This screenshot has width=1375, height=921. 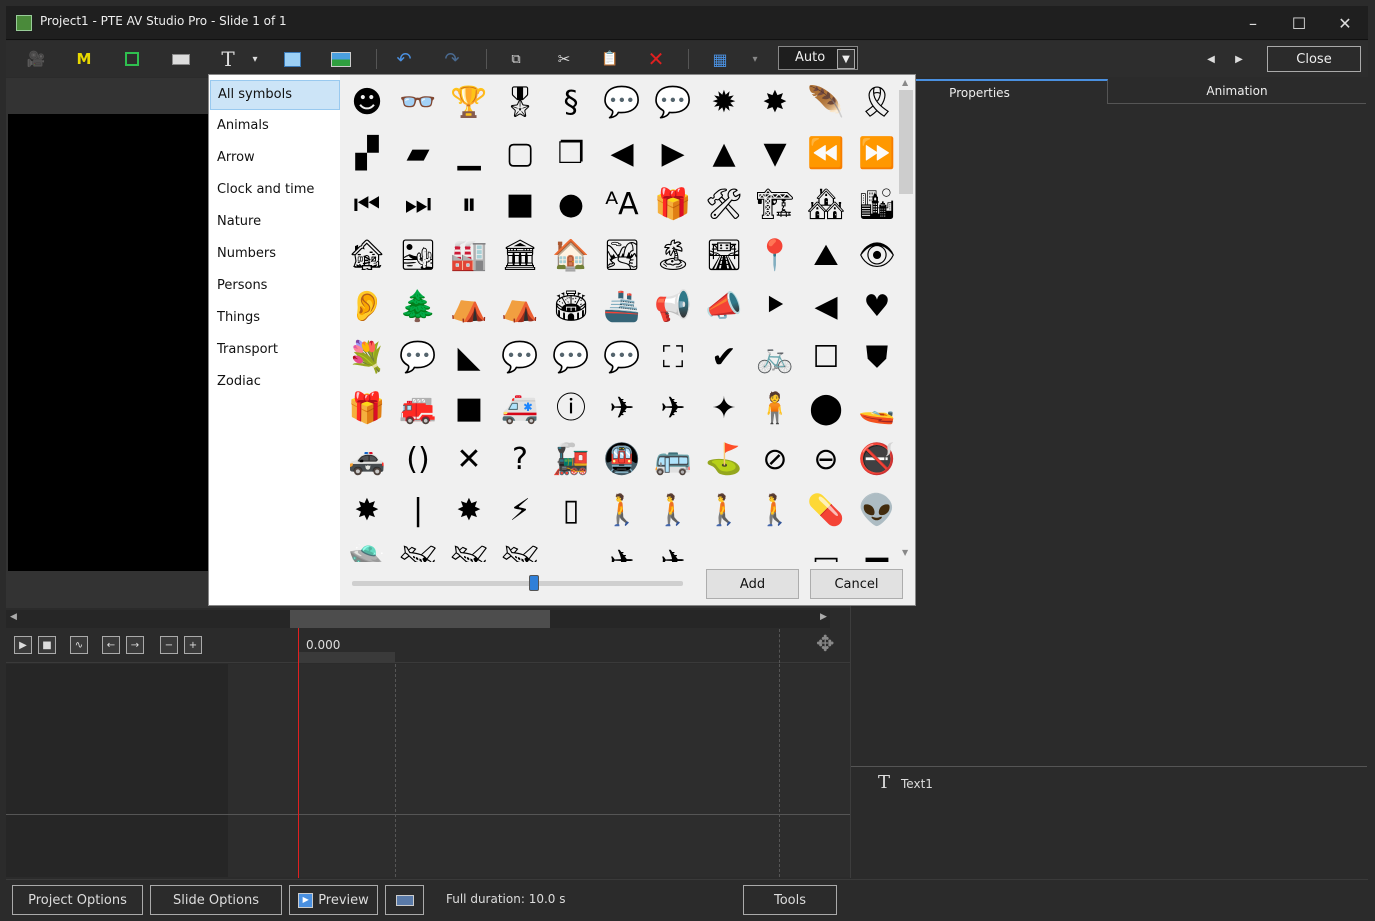 I want to click on copy-icon: ⧉, so click(x=516, y=59).